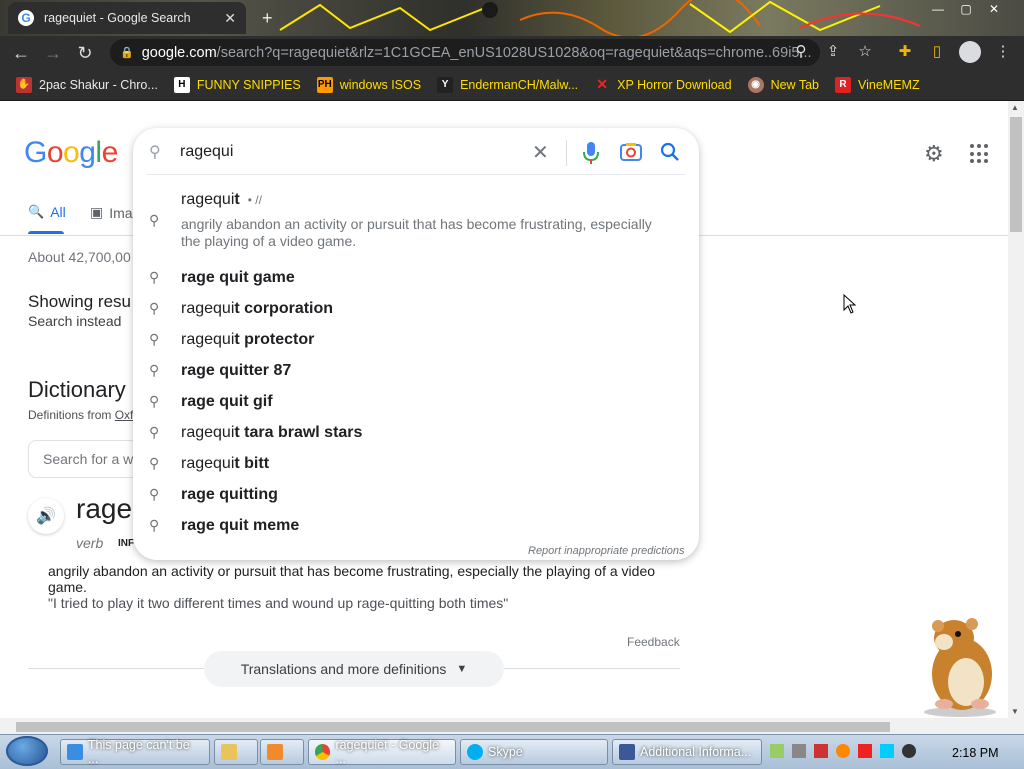 Image resolution: width=1024 pixels, height=769 pixels. Describe the element at coordinates (419, 277) in the screenshot. I see `suggestion-item: ⚲ rage quit game` at that location.